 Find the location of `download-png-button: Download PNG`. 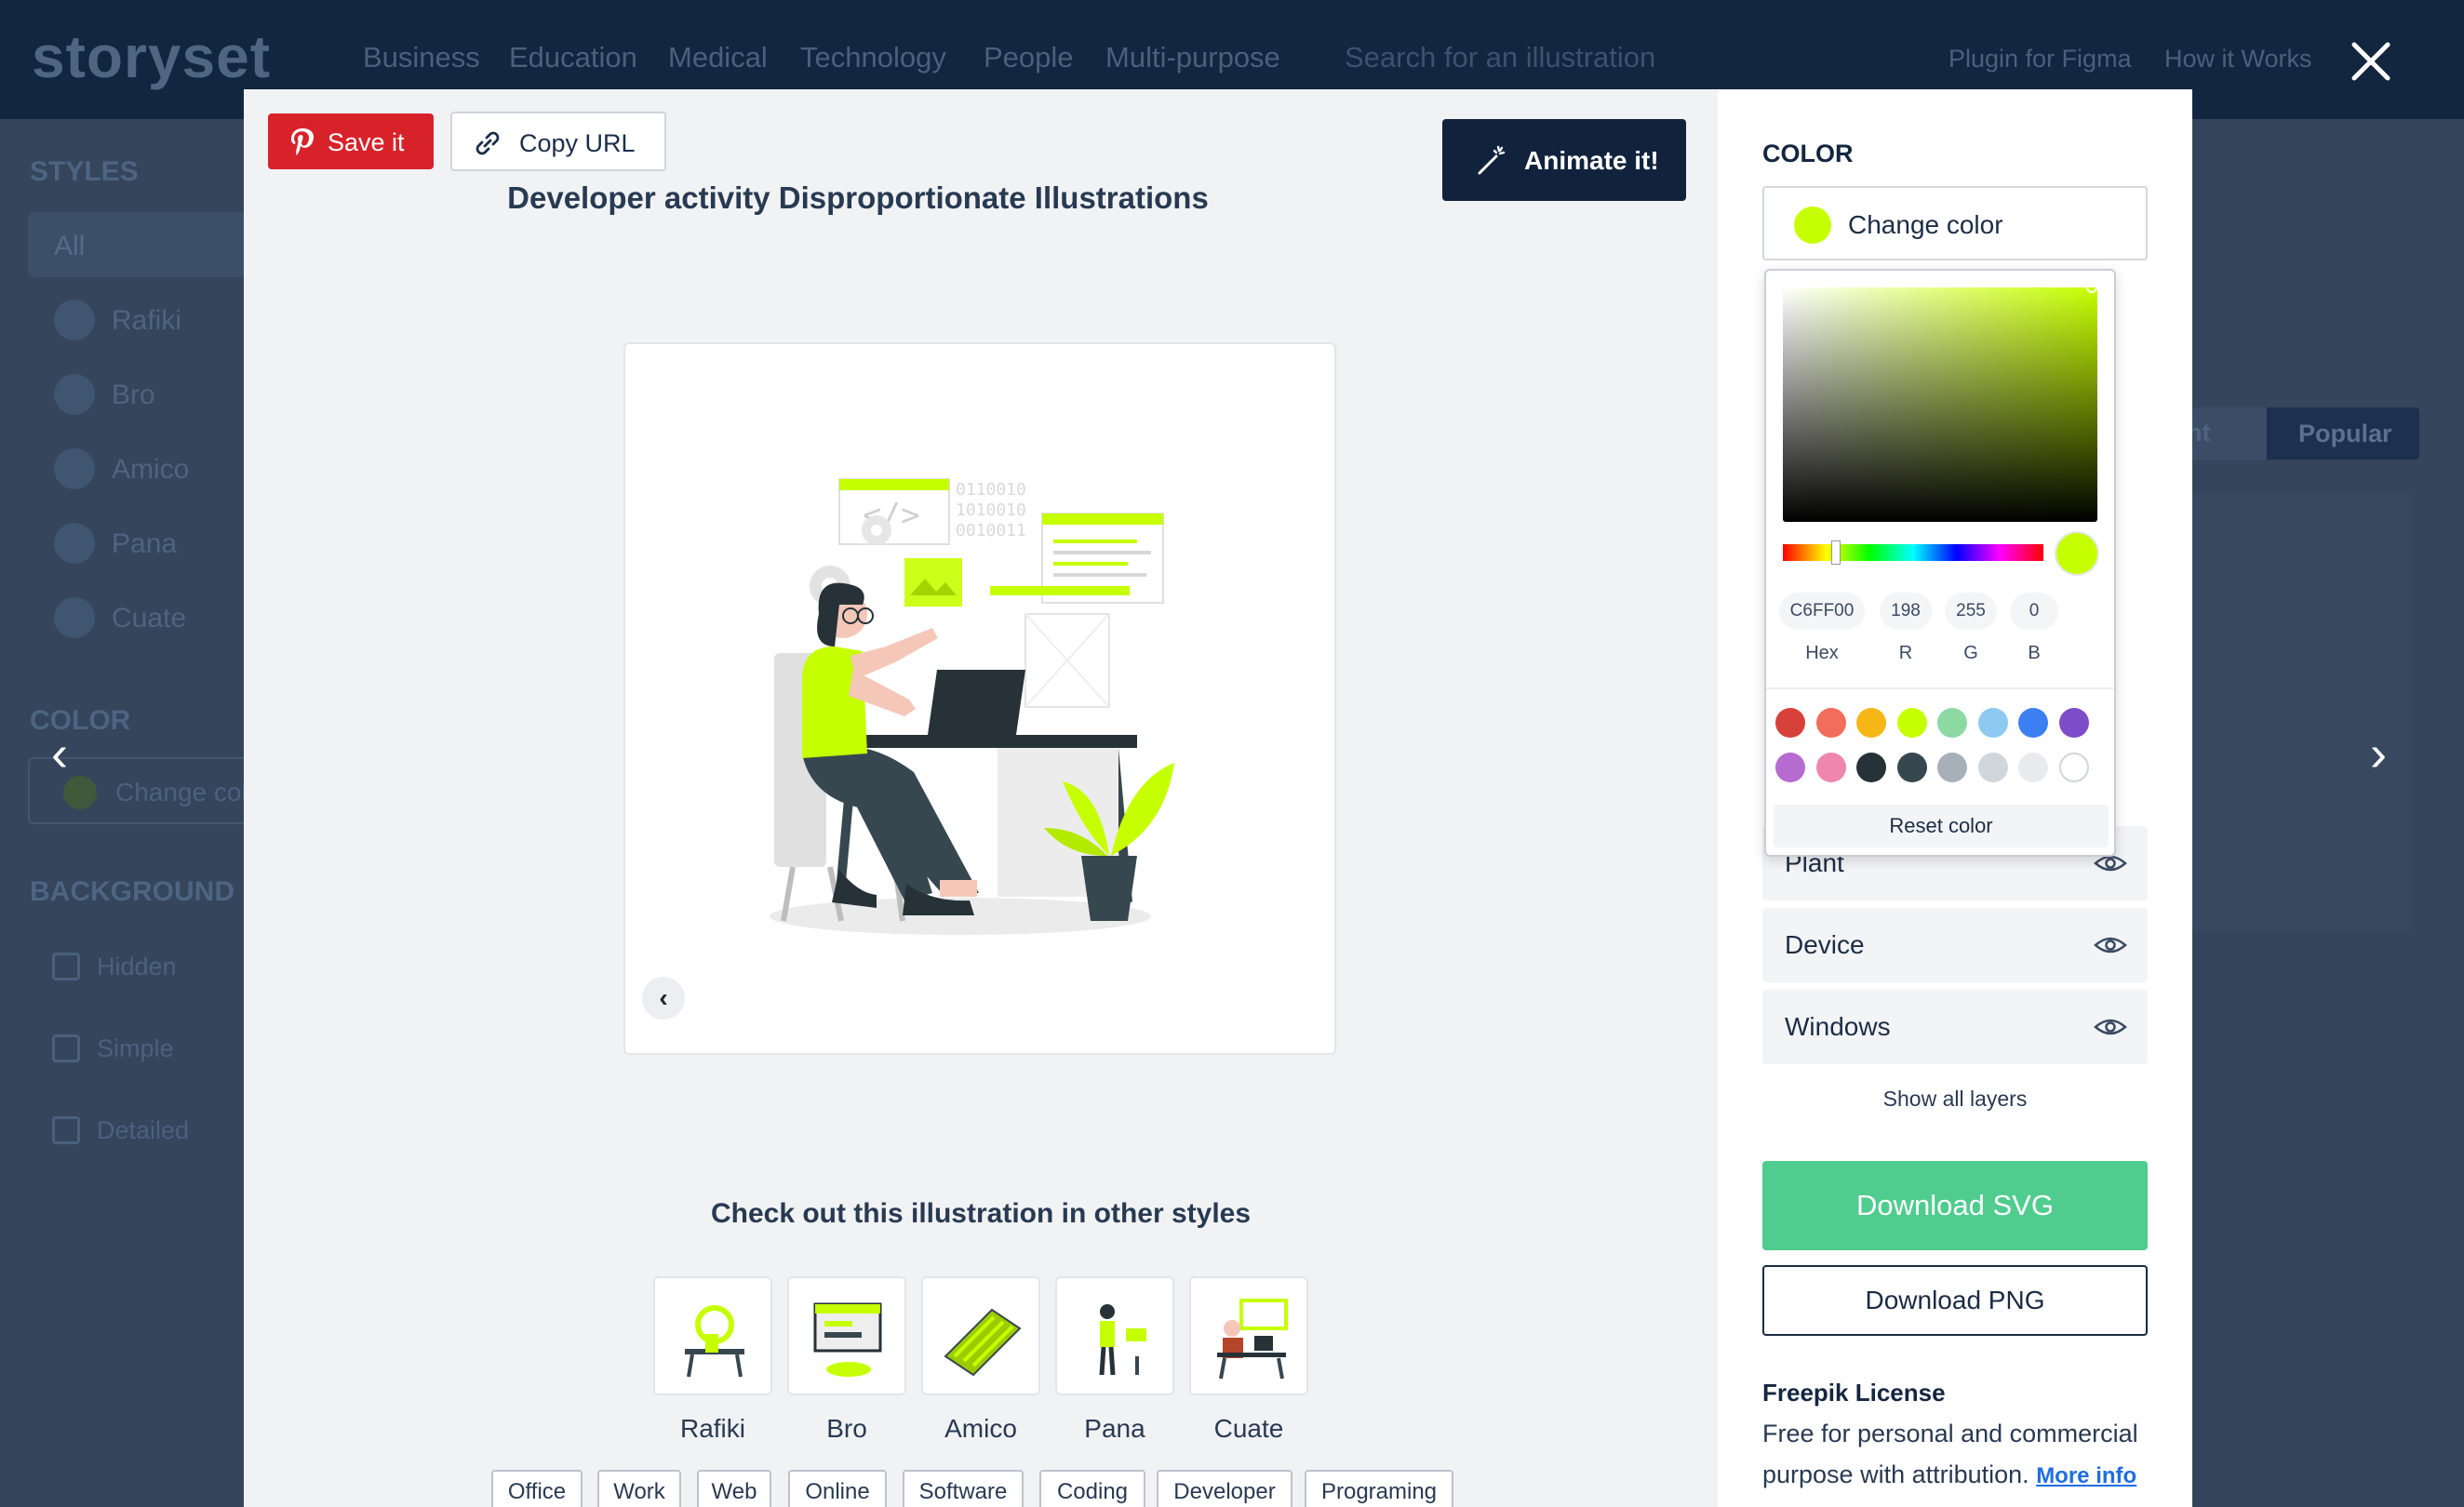

download-png-button: Download PNG is located at coordinates (1955, 1301).